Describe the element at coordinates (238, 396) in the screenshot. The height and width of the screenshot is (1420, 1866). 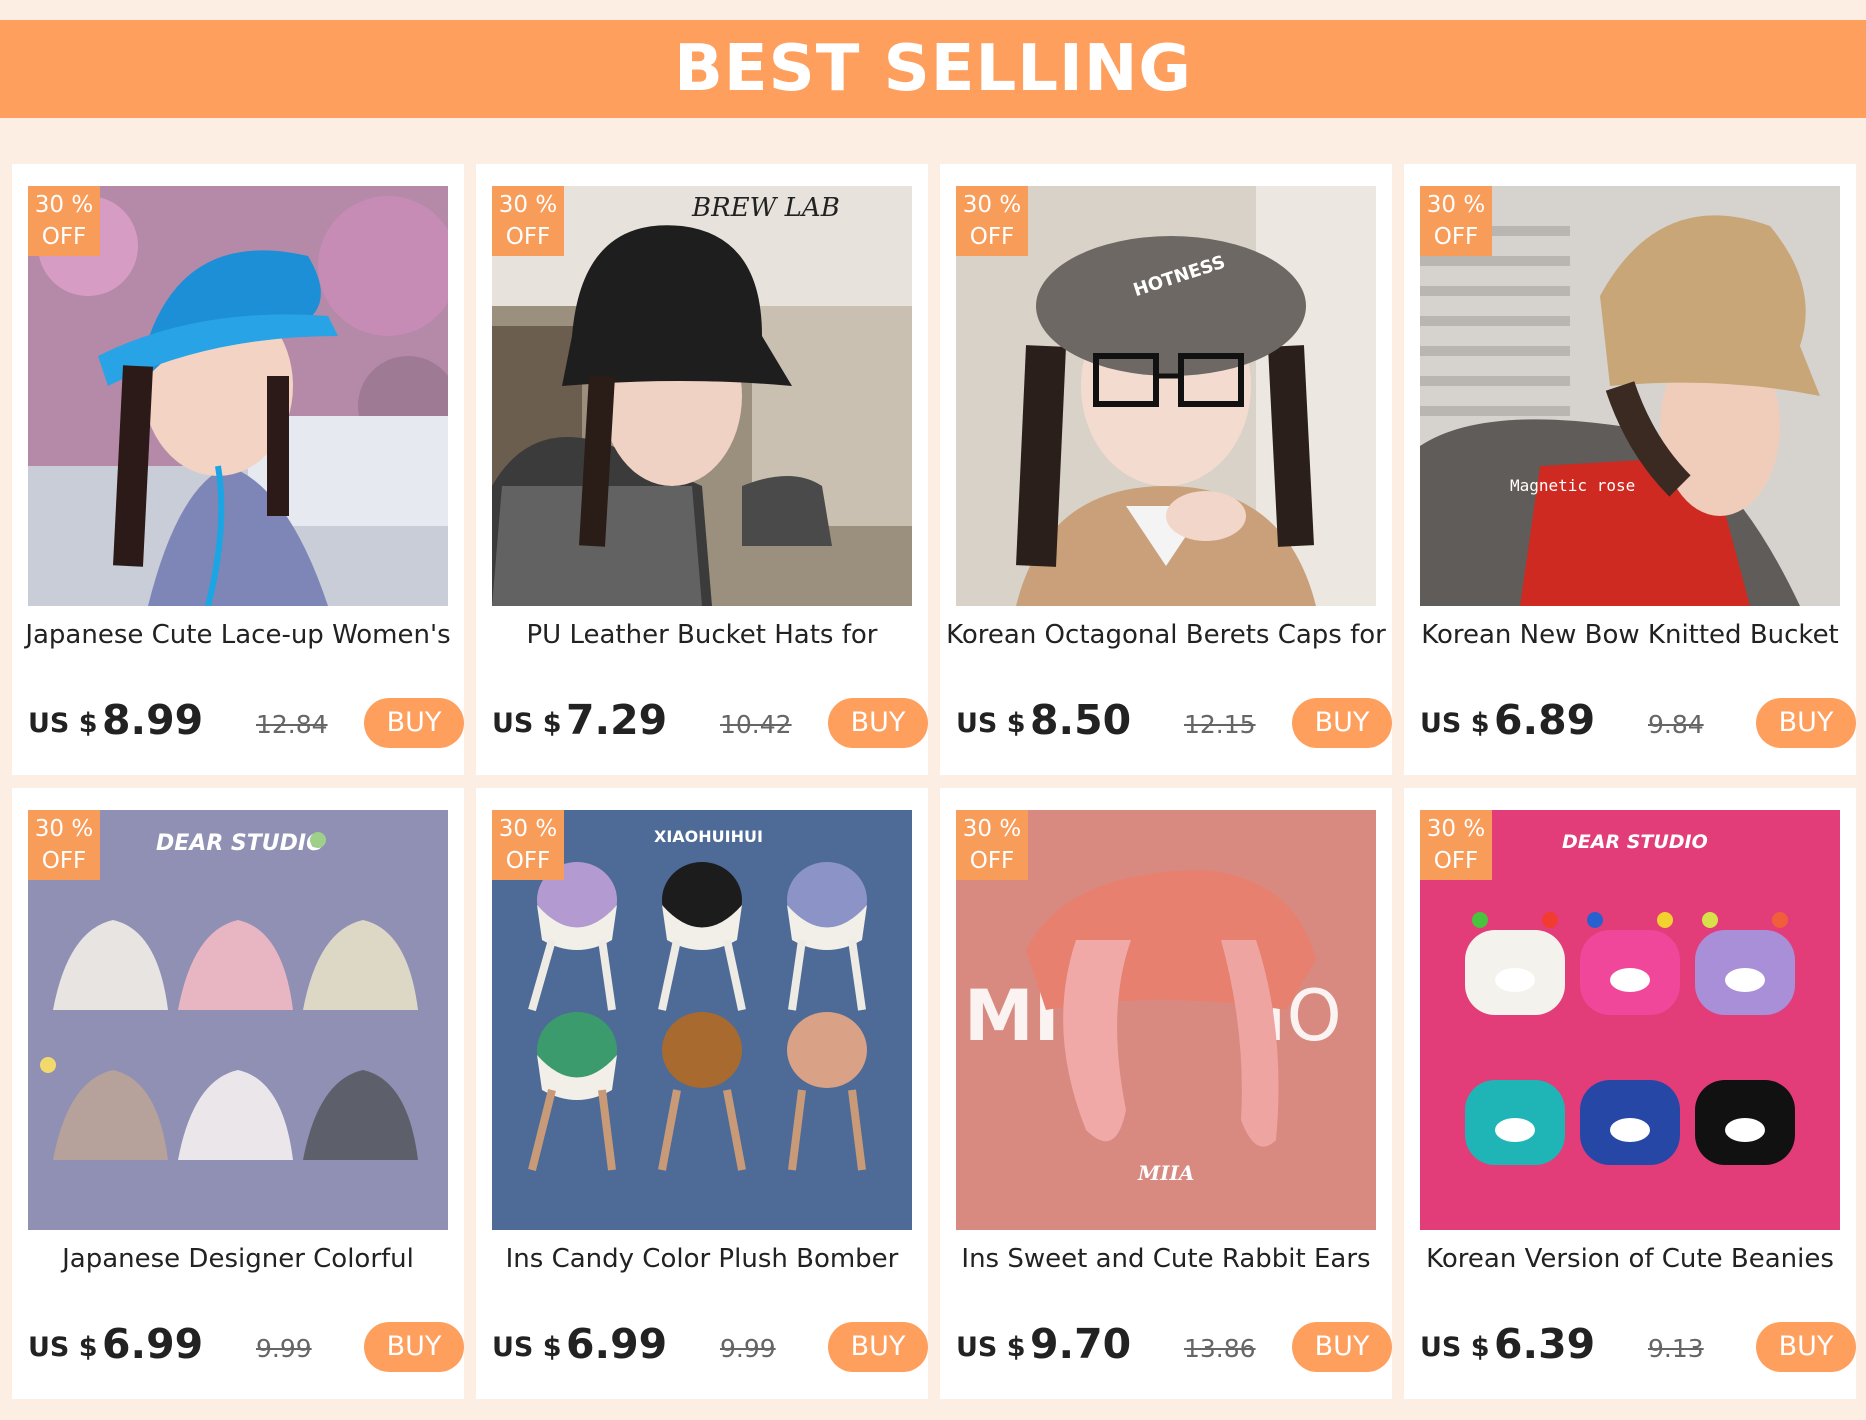
I see `product-image: 30 % OFF` at that location.